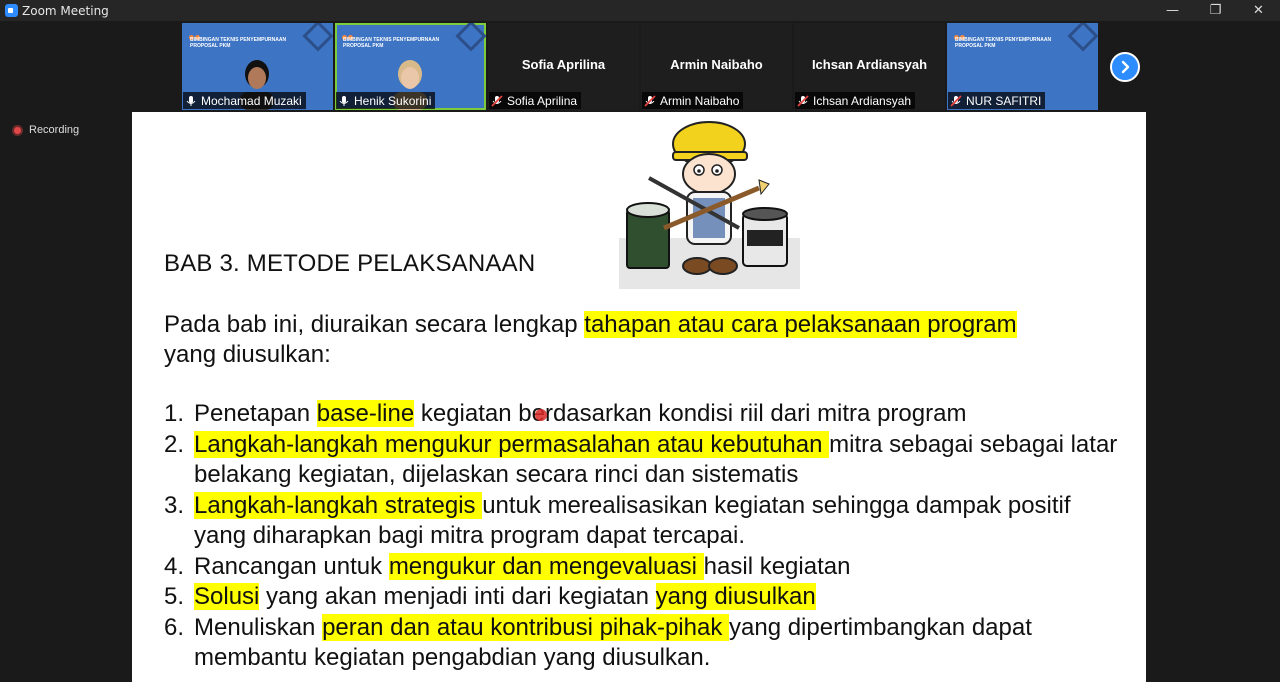 This screenshot has height=682, width=1280. I want to click on zoom-app-icon, so click(11, 10).